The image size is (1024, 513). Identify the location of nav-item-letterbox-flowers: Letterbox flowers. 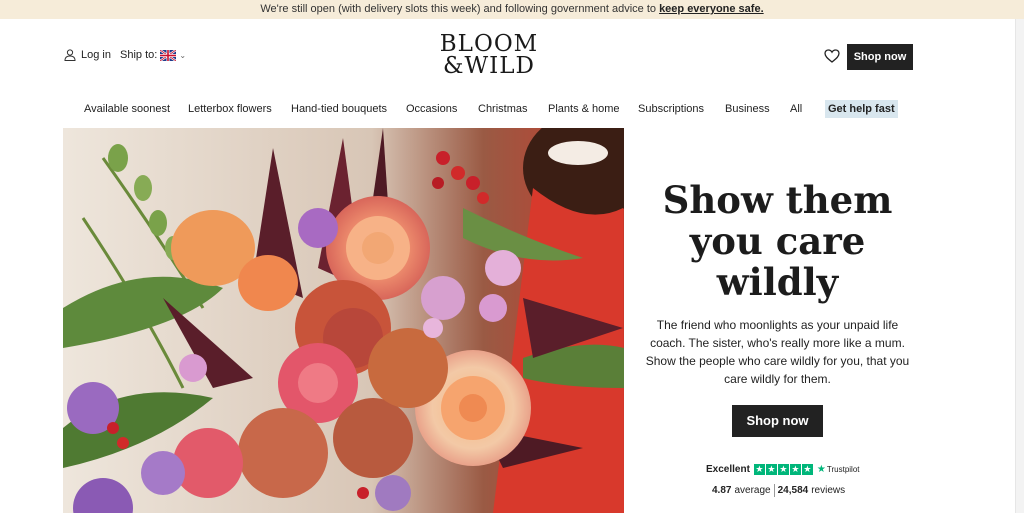
(230, 109).